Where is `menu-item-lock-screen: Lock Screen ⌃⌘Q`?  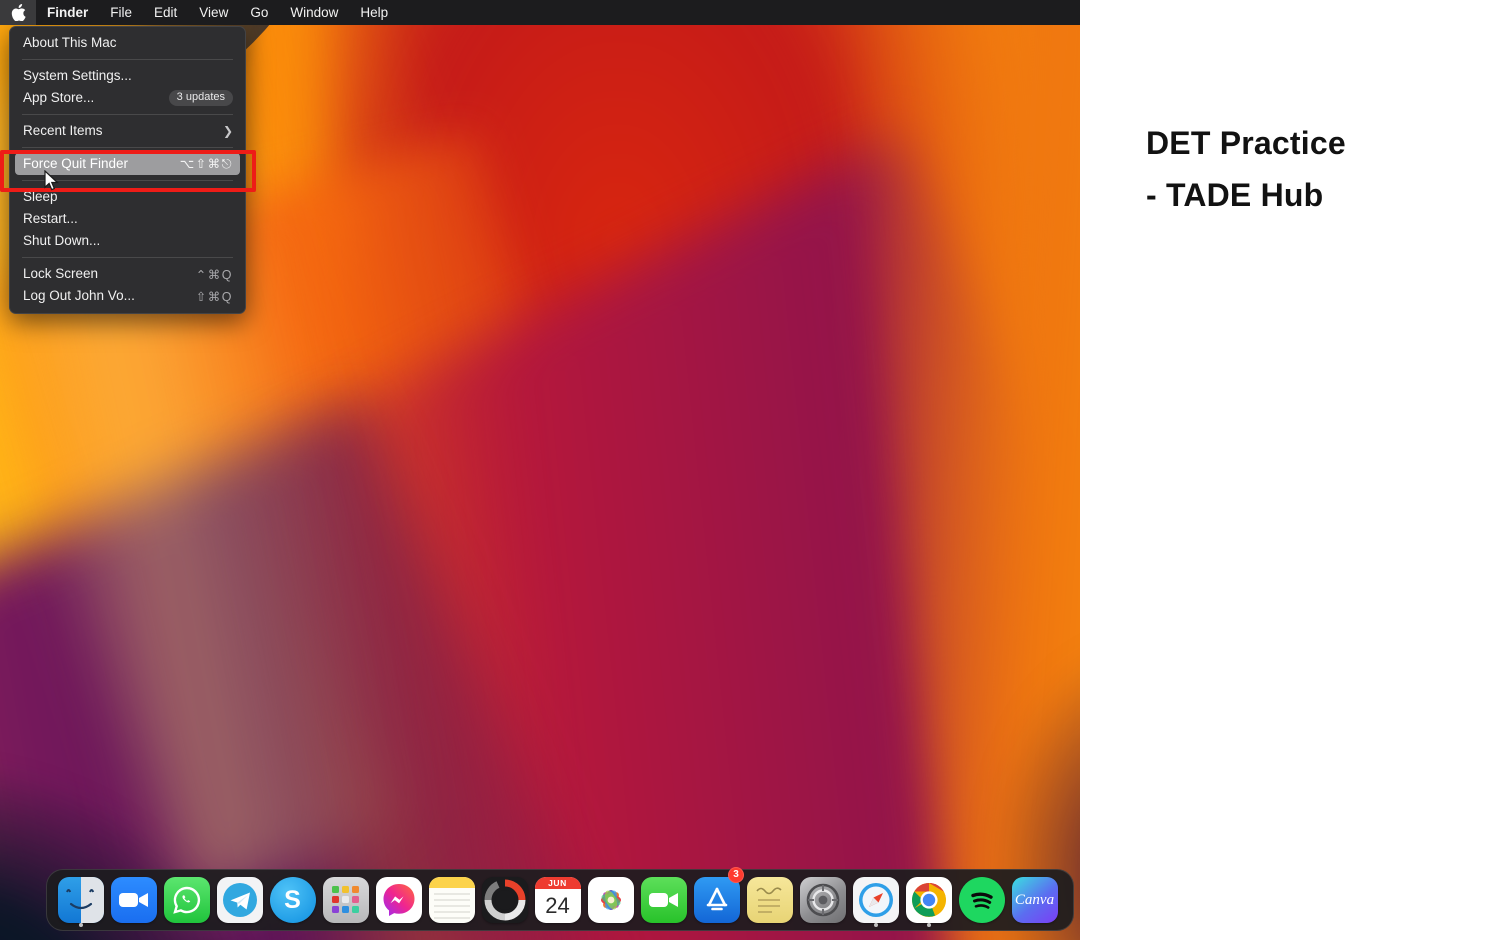
menu-item-lock-screen: Lock Screen ⌃⌘Q is located at coordinates (127, 274).